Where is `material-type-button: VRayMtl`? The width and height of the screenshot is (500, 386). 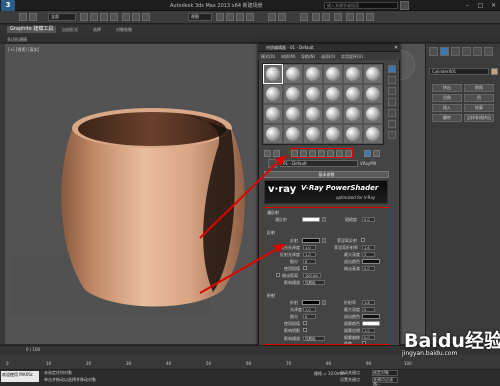 material-type-button: VRayMtl is located at coordinates (372, 163).